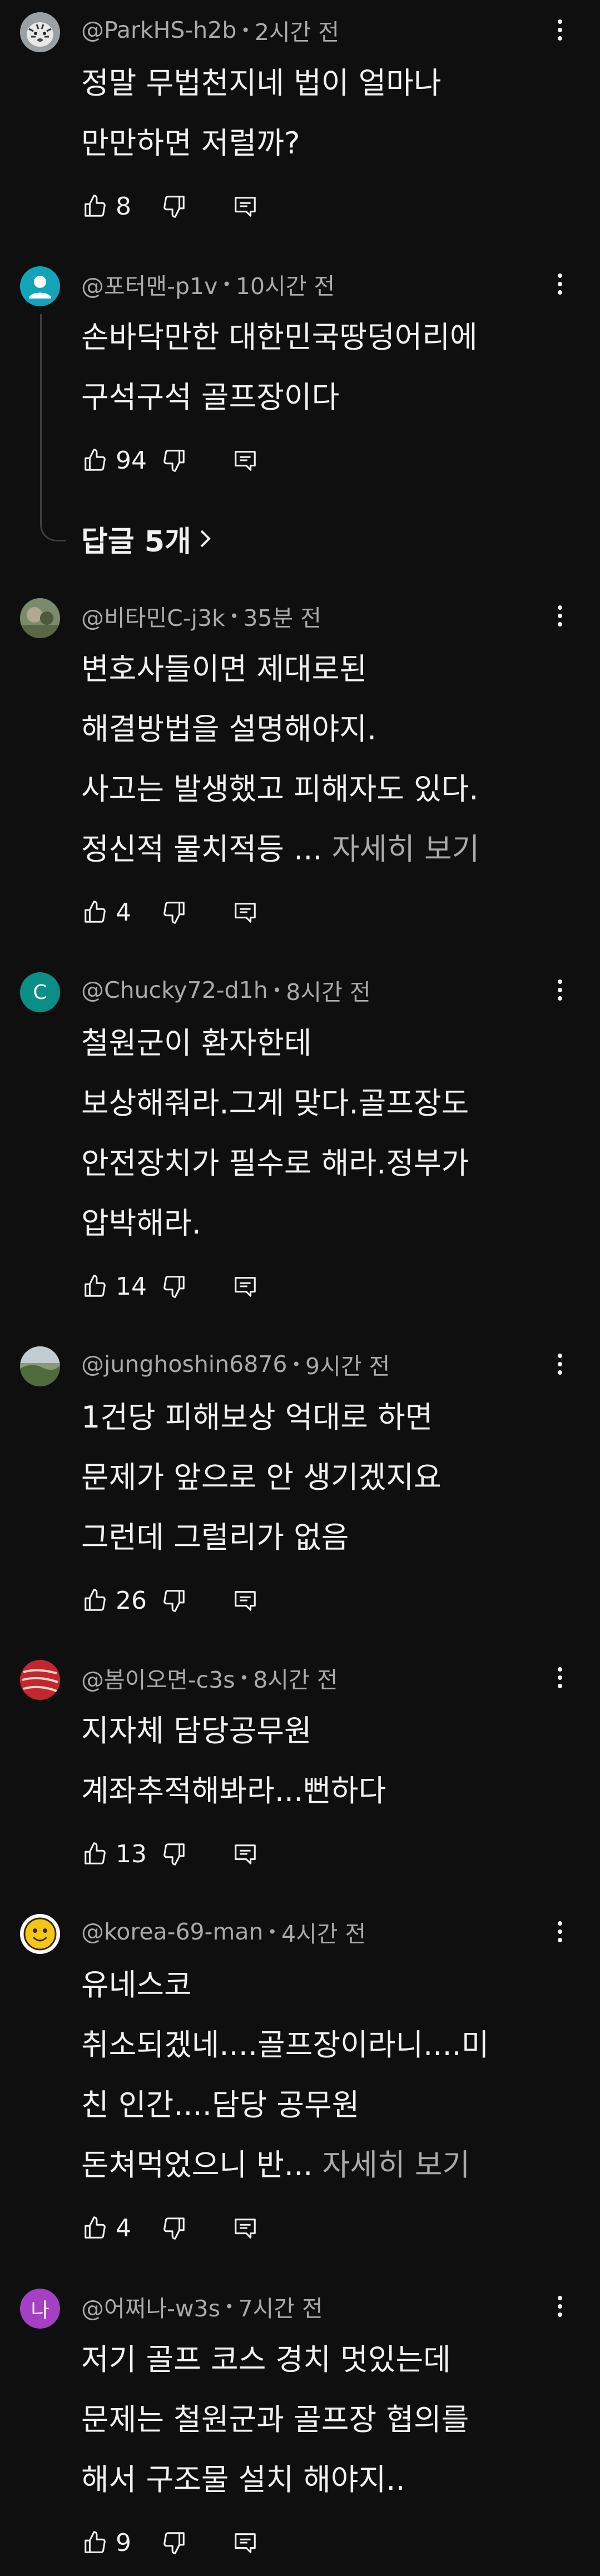 This screenshot has width=600, height=2576. I want to click on comment-text: 정말 무법천지네 법이 얼마나 만만하면 저럴까?, so click(314, 113).